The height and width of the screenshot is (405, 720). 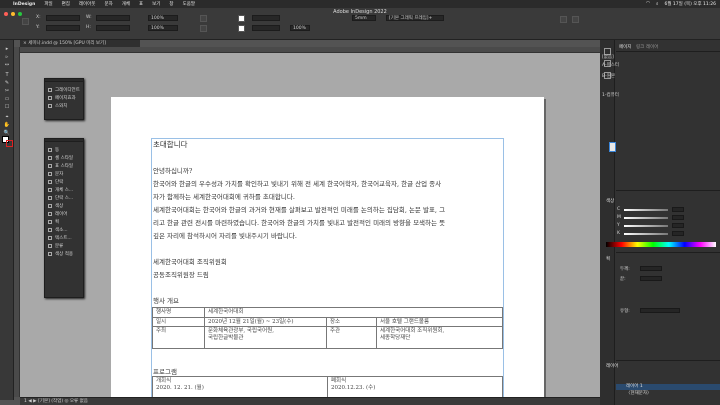 What do you see at coordinates (651, 278) in the screenshot?
I see `stroke-cap-input` at bounding box center [651, 278].